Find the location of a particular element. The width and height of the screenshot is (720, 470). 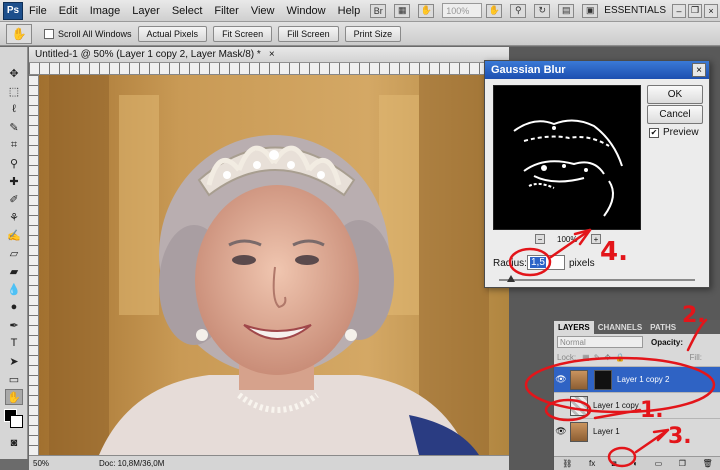

annotation-step-2: 2. is located at coordinates (694, 315).